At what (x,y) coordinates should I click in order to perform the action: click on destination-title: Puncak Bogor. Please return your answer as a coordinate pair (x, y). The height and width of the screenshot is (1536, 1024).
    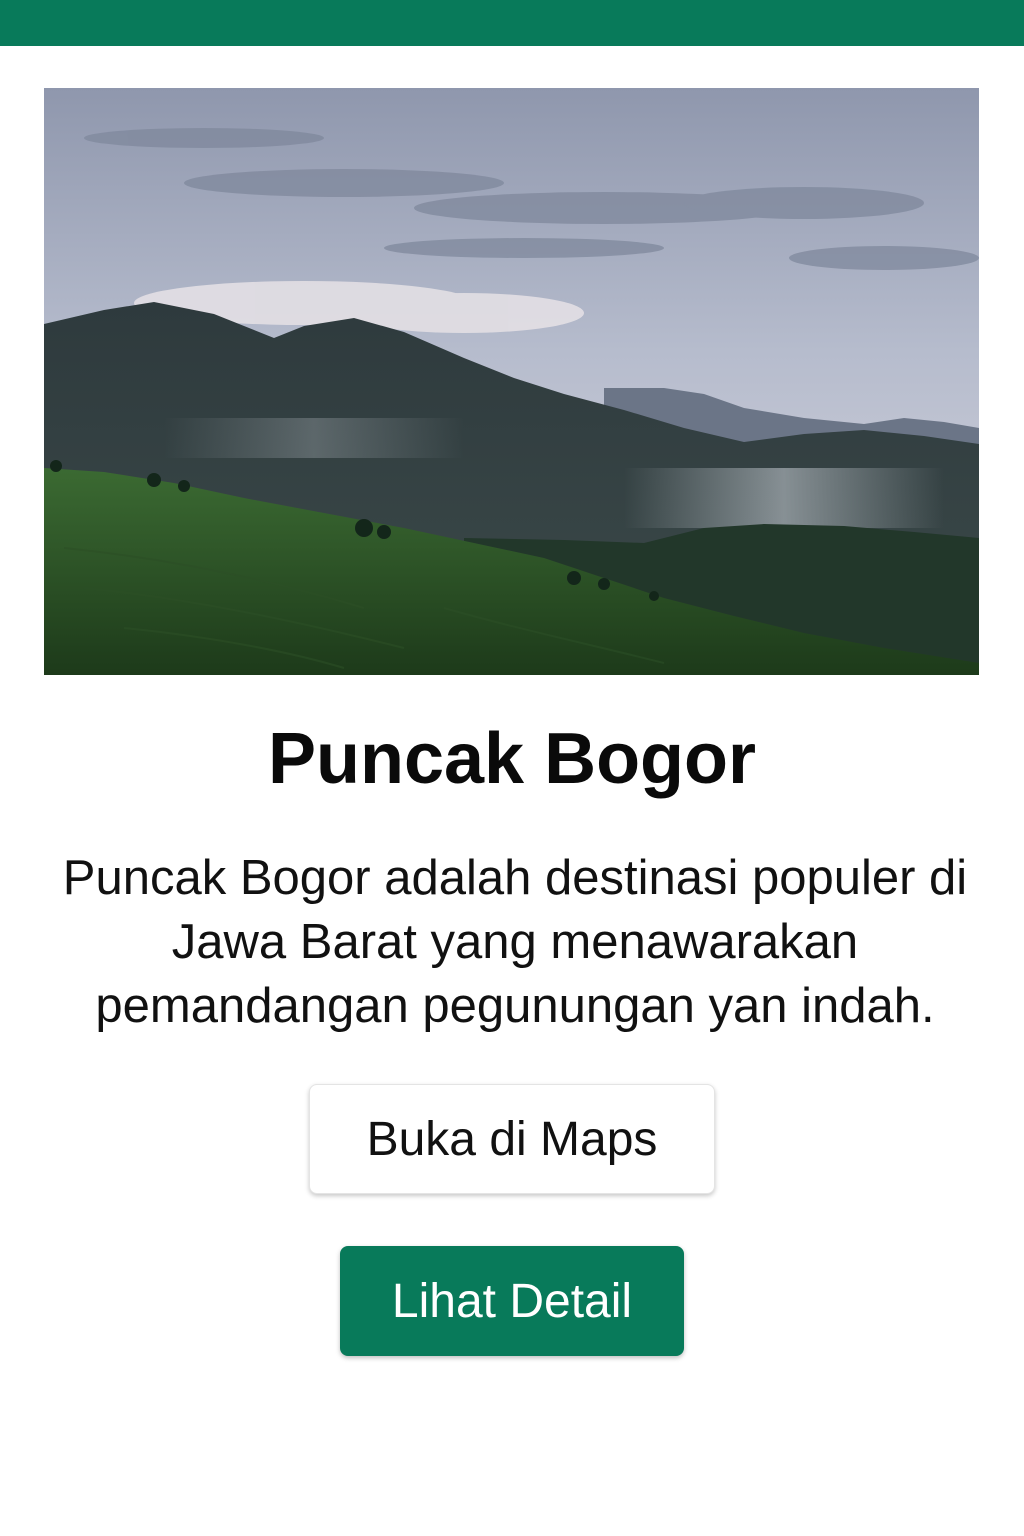
    Looking at the image, I should click on (512, 759).